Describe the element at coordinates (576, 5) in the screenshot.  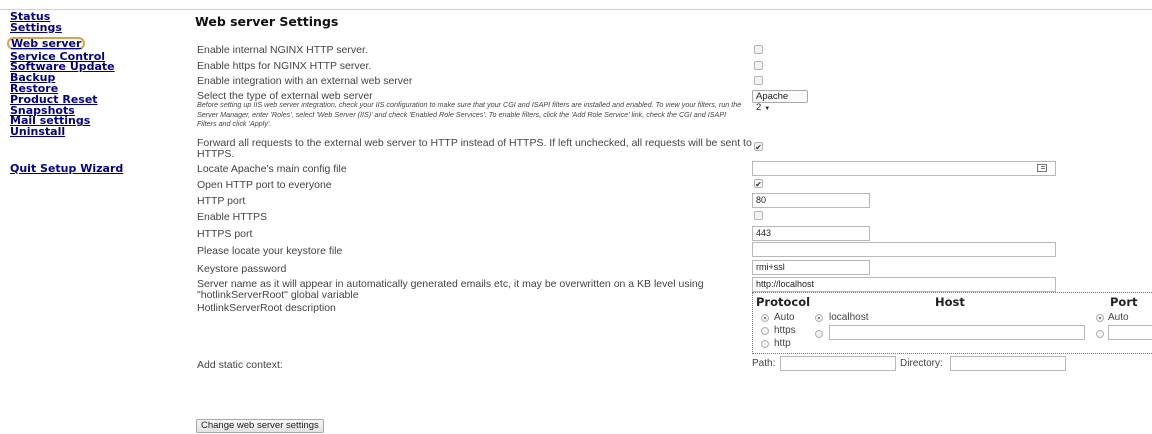
I see `top-divider` at that location.